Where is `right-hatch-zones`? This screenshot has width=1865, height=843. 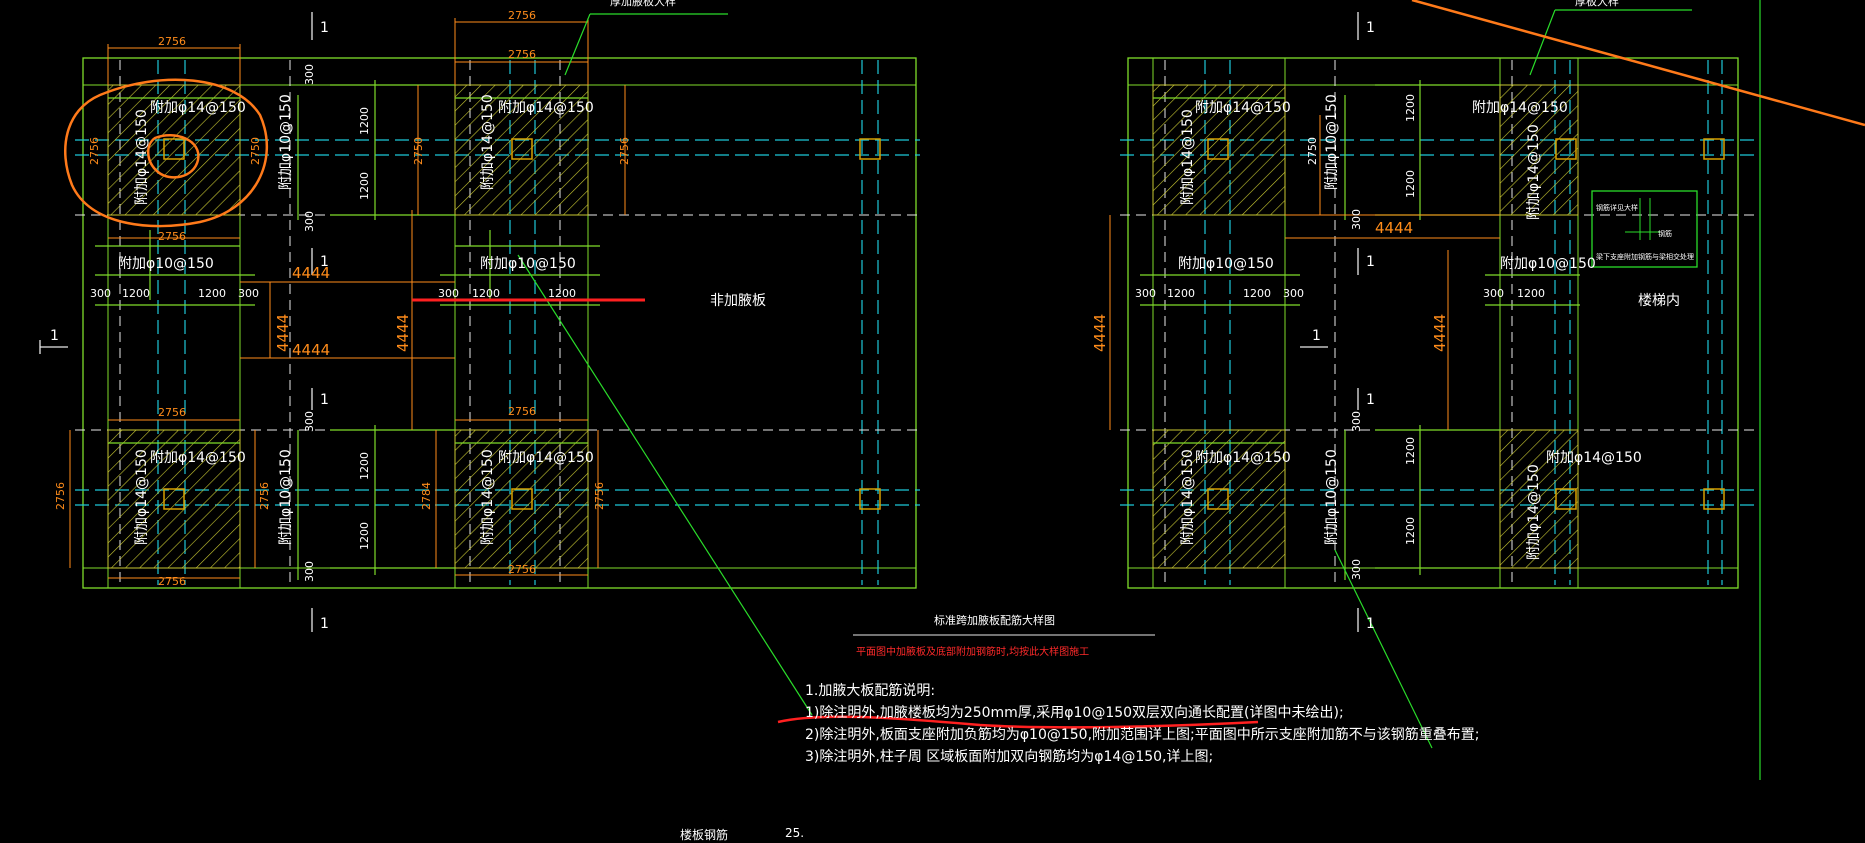 right-hatch-zones is located at coordinates (1365, 326).